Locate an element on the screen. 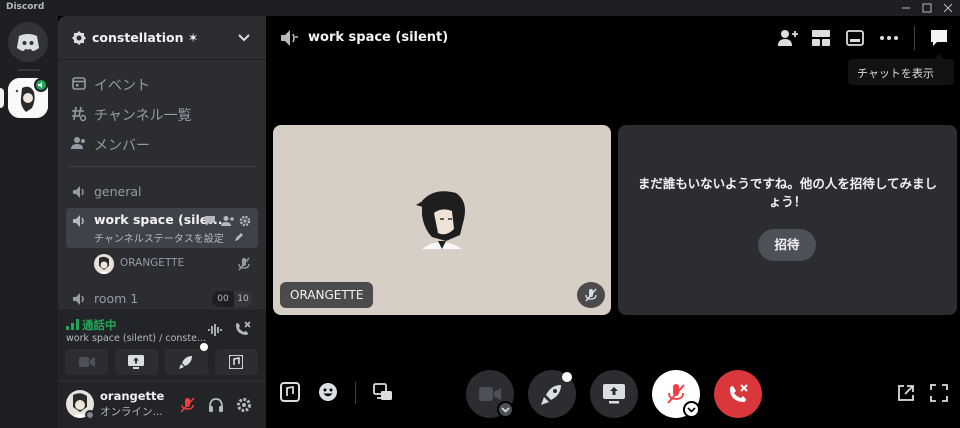 Image resolution: width=960 pixels, height=428 pixels. minimize-icon is located at coordinates (906, 8).